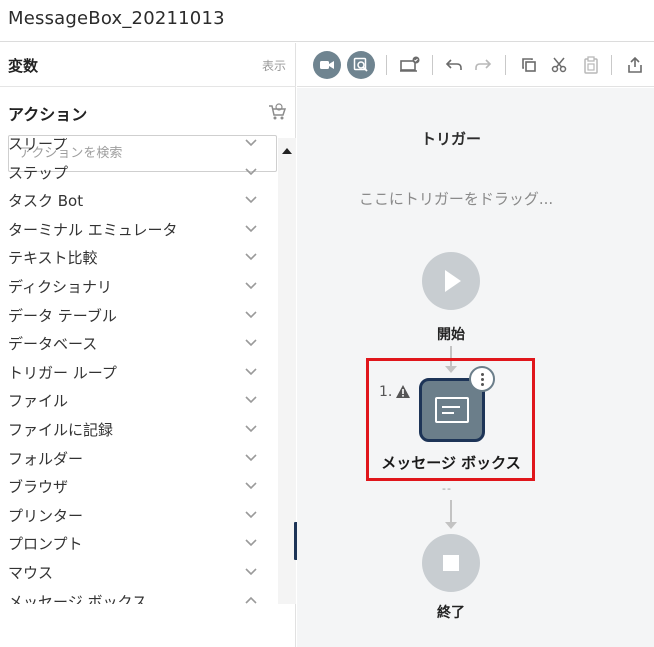 The width and height of the screenshot is (654, 647). I want to click on action-category-item: スリープ, so click(139, 147).